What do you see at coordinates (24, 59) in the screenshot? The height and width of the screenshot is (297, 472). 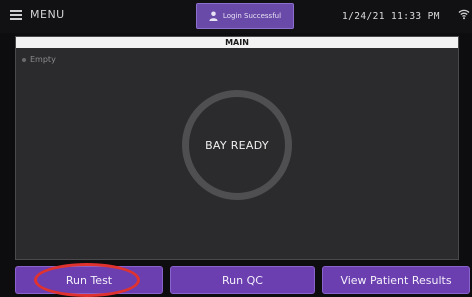 I see `status-dot-icon` at bounding box center [24, 59].